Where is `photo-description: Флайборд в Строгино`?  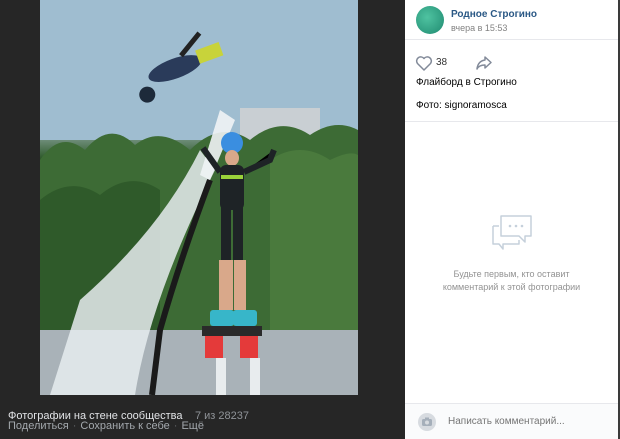 photo-description: Флайборд в Строгино is located at coordinates (466, 82).